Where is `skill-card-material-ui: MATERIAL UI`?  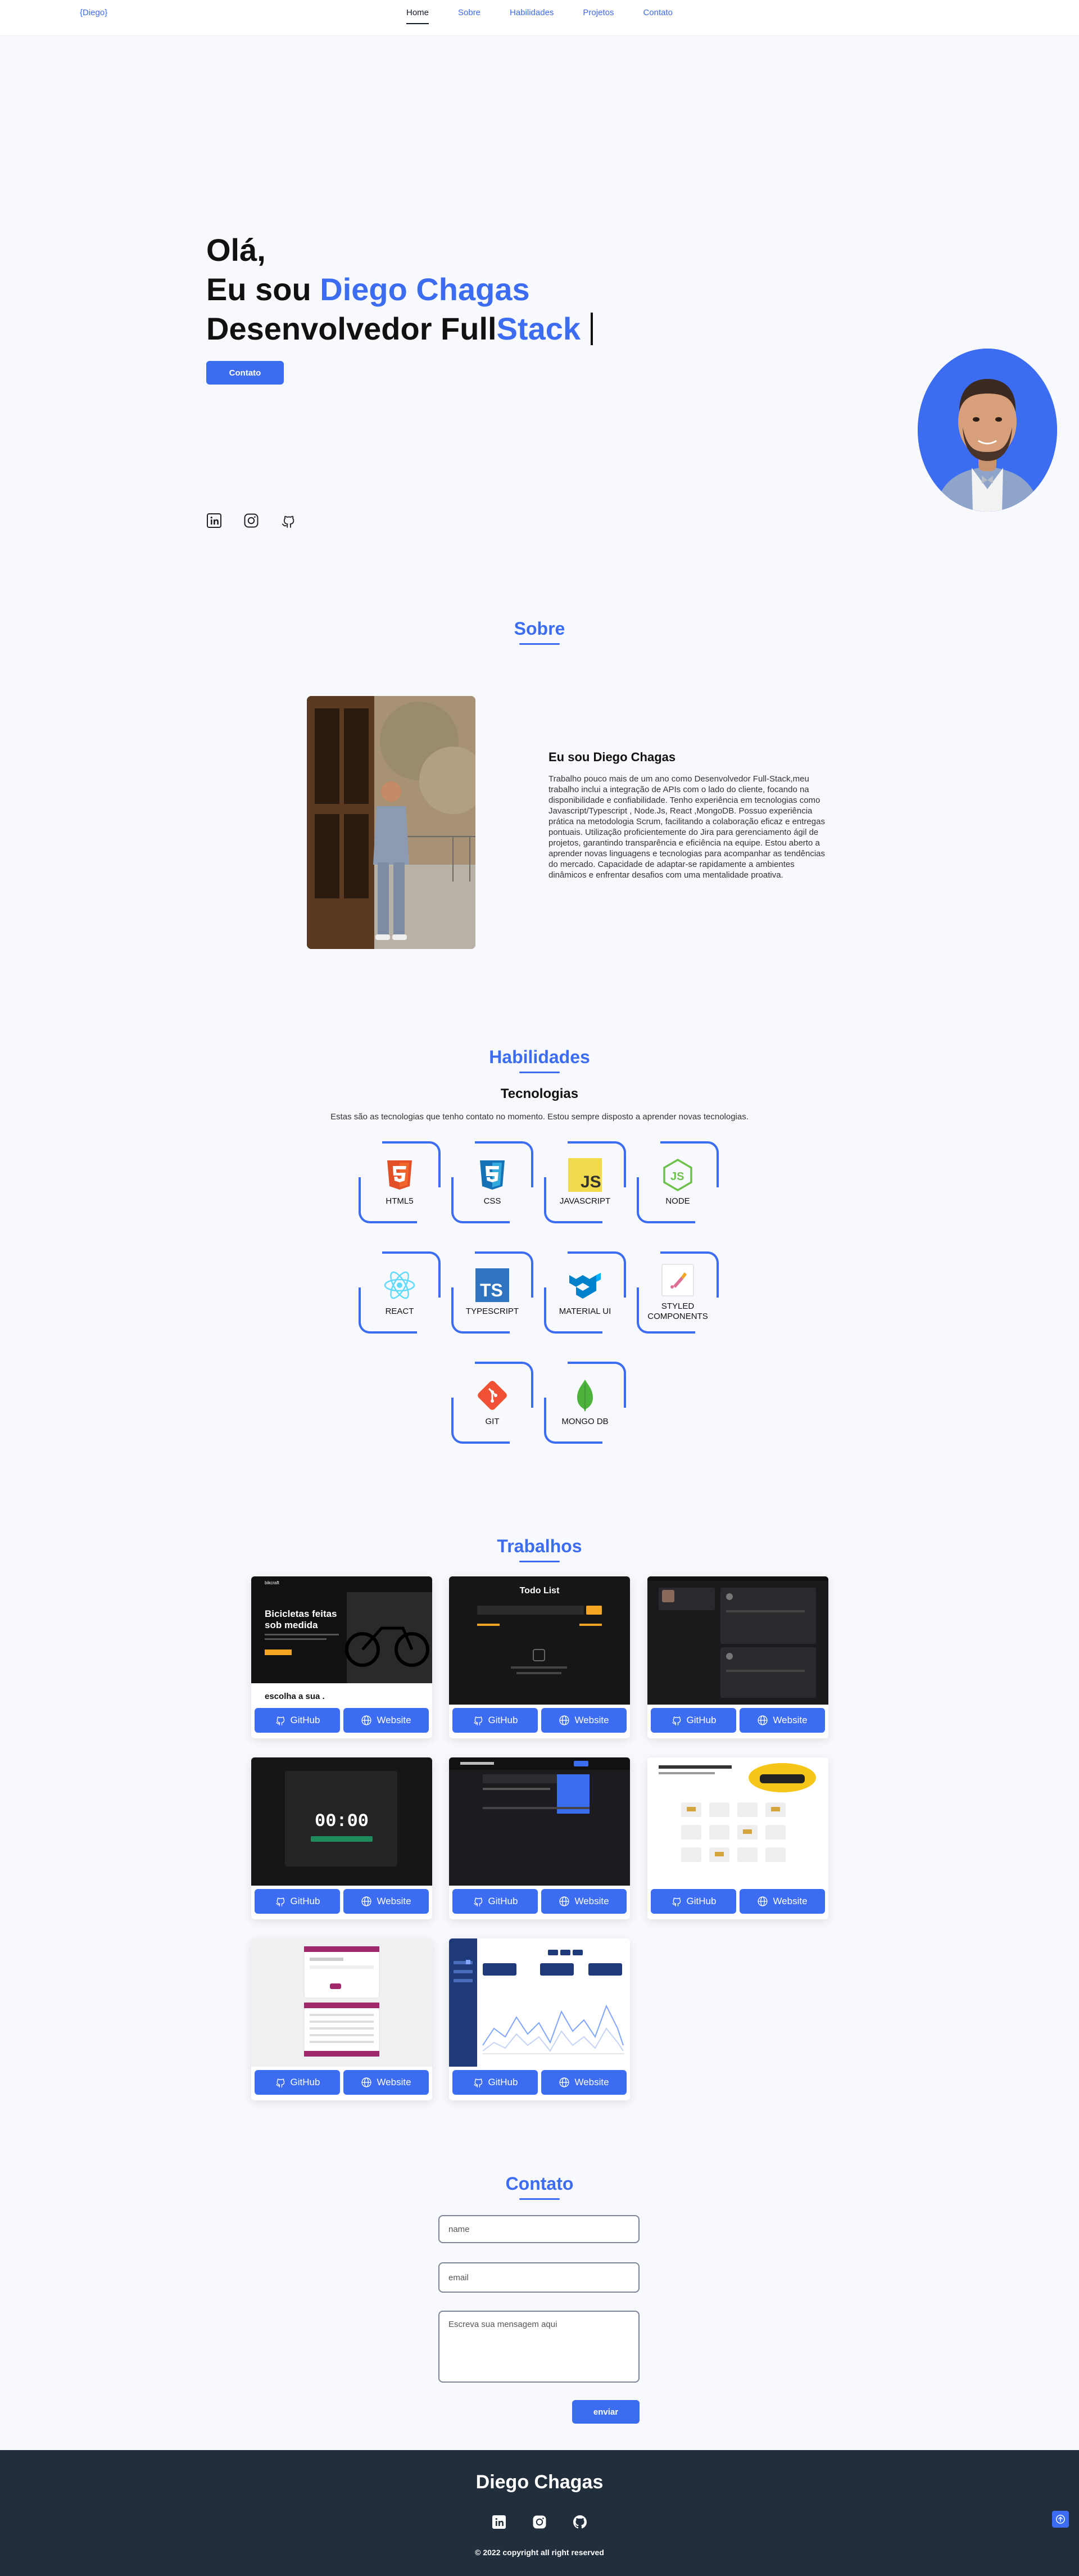 skill-card-material-ui: MATERIAL UI is located at coordinates (585, 1292).